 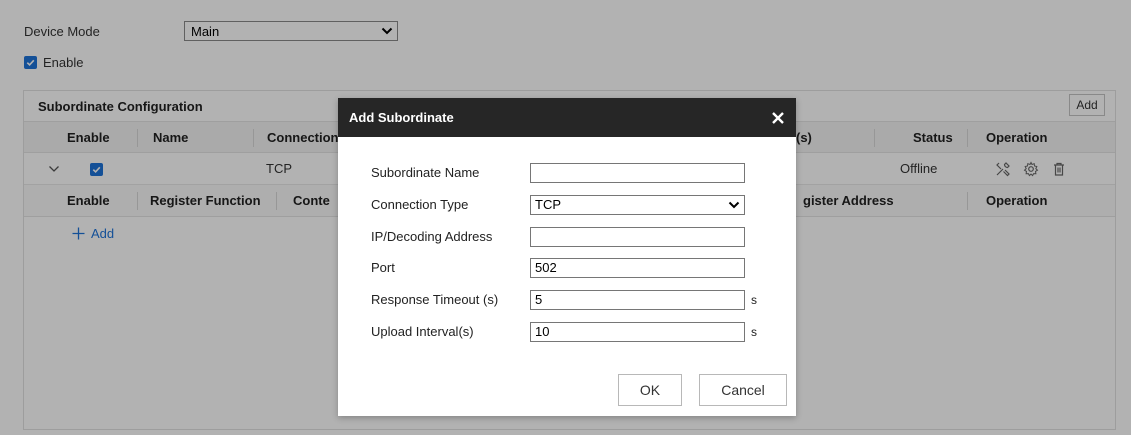 What do you see at coordinates (432, 236) in the screenshot?
I see `ip-address-label: IP/Decoding Address` at bounding box center [432, 236].